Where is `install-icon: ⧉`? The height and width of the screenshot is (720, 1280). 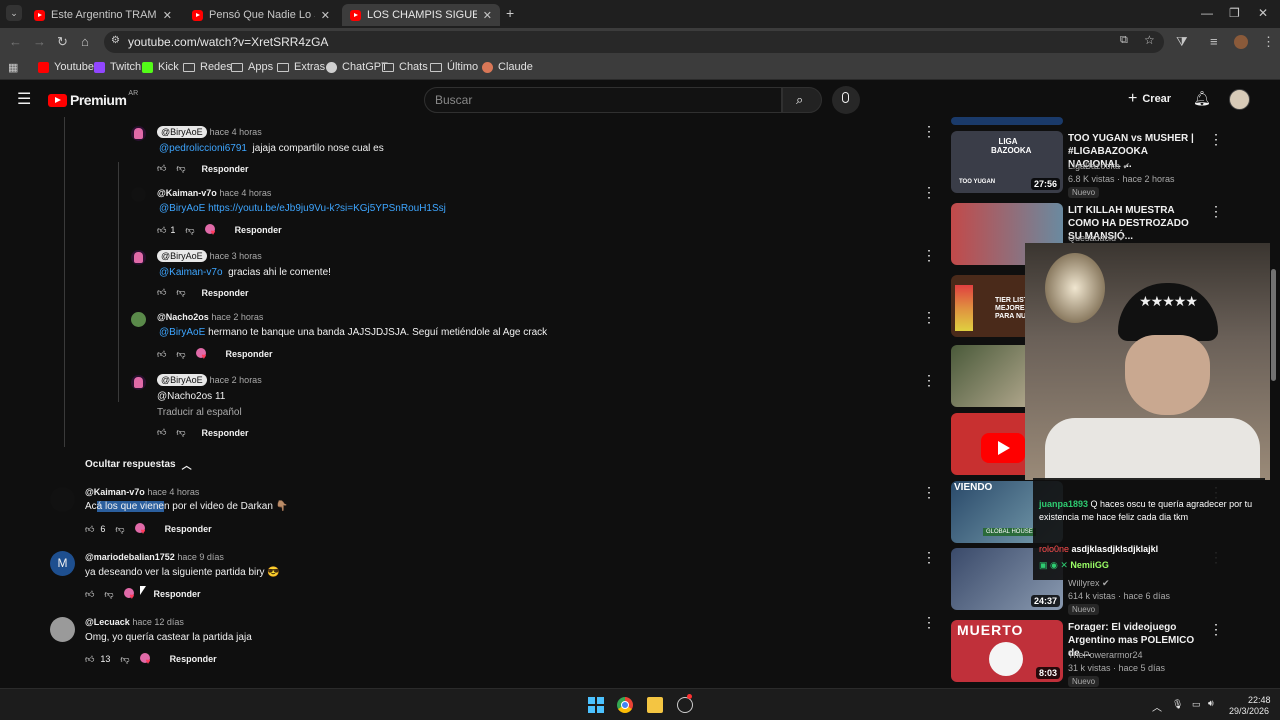 install-icon: ⧉ is located at coordinates (1124, 40).